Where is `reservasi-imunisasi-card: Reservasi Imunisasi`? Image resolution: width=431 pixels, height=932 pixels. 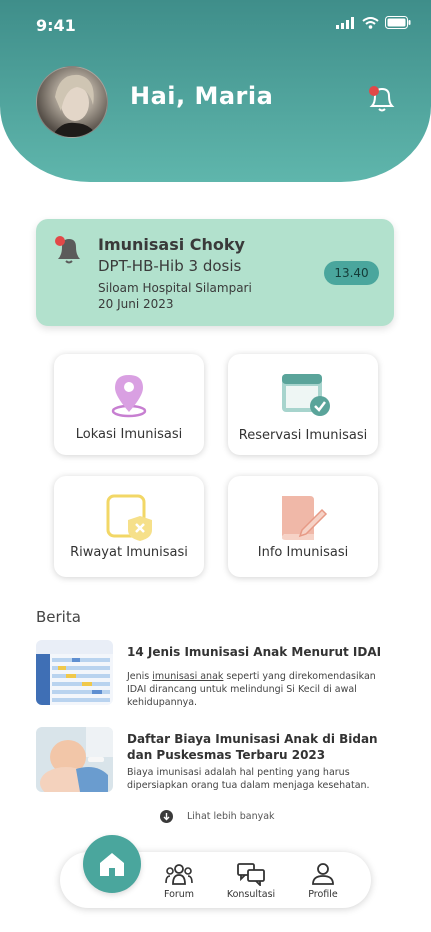 reservasi-imunisasi-card: Reservasi Imunisasi is located at coordinates (303, 404).